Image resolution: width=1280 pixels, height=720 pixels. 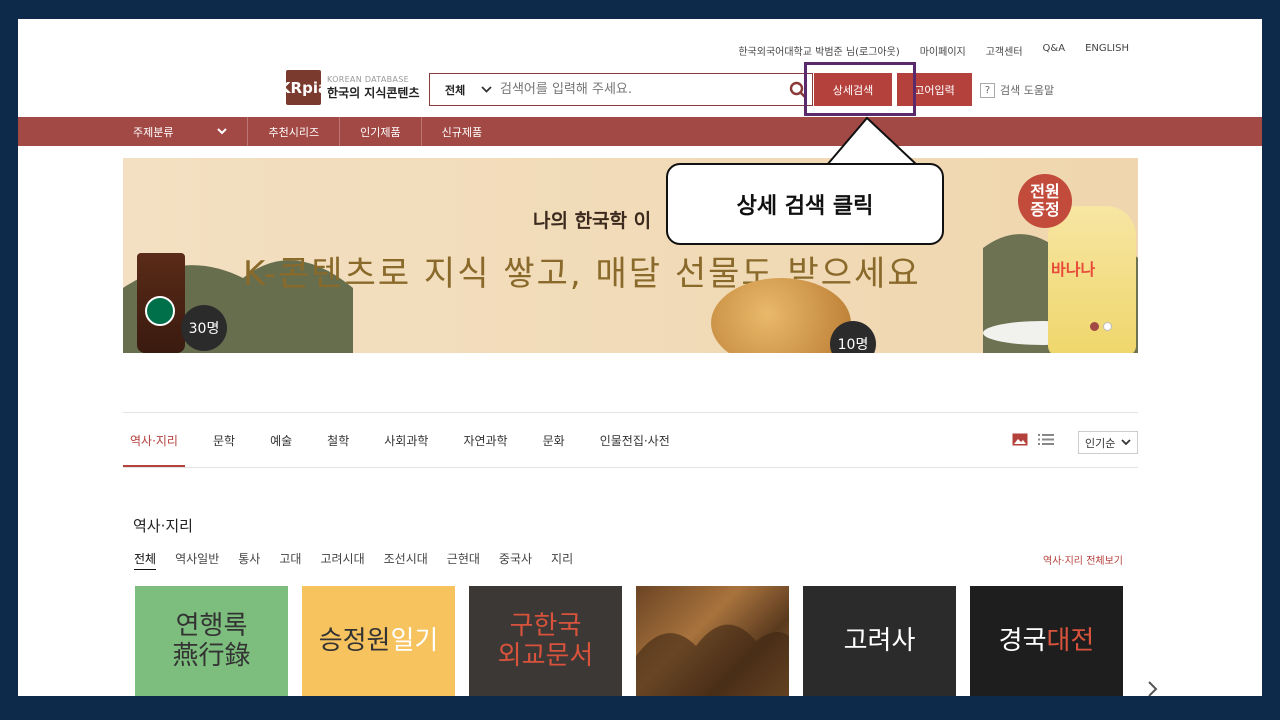 I want to click on card-title: 경국, so click(x=1022, y=641).